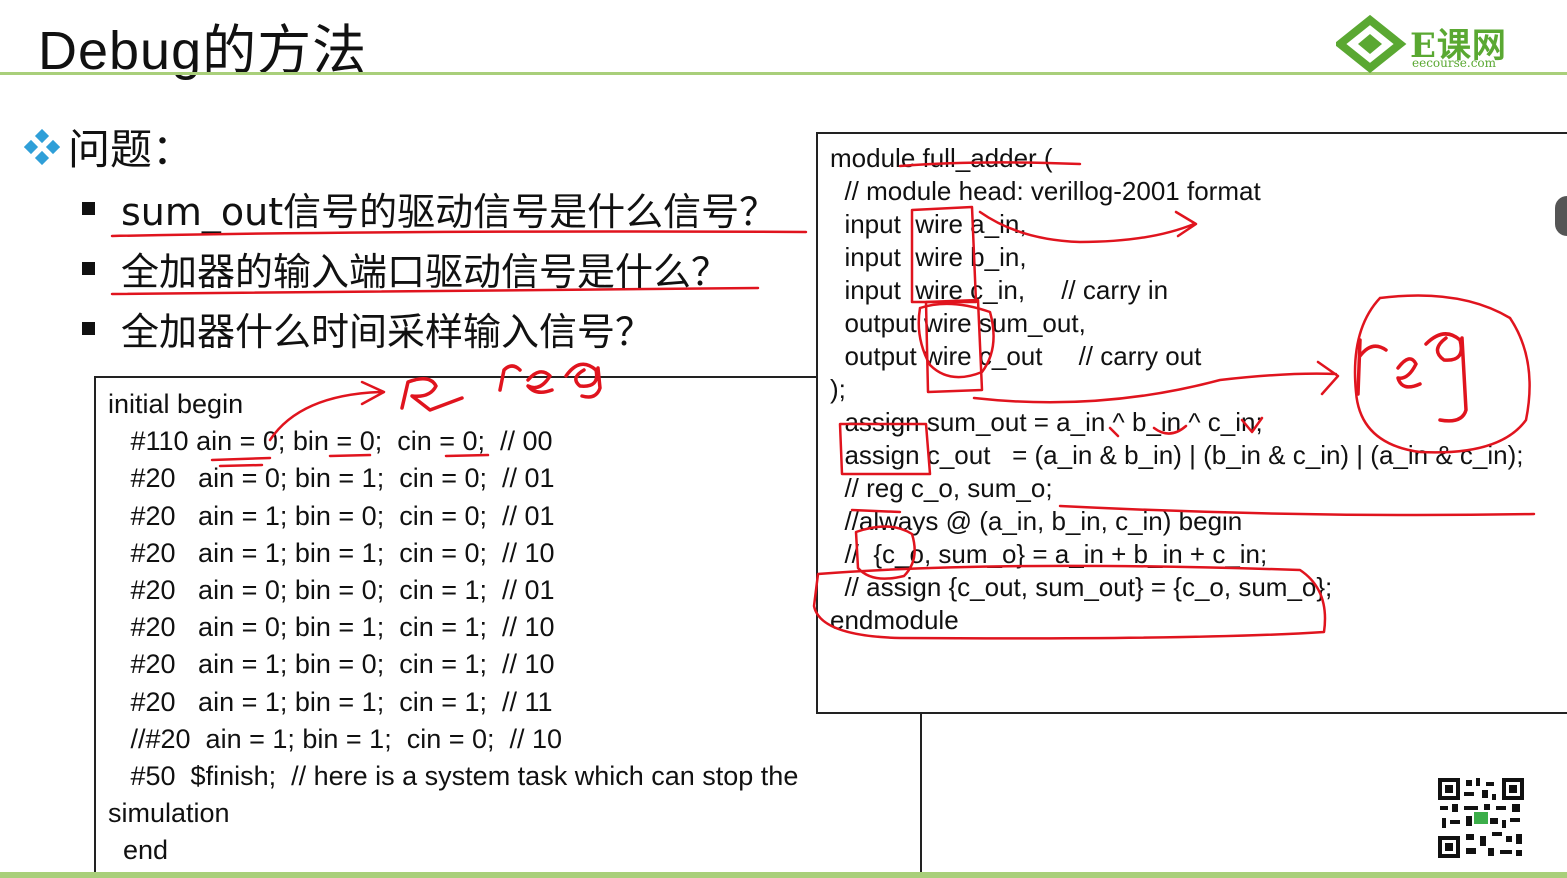  I want to click on list-item: 全加器的输入端口驱动信号是什么？, so click(429, 268).